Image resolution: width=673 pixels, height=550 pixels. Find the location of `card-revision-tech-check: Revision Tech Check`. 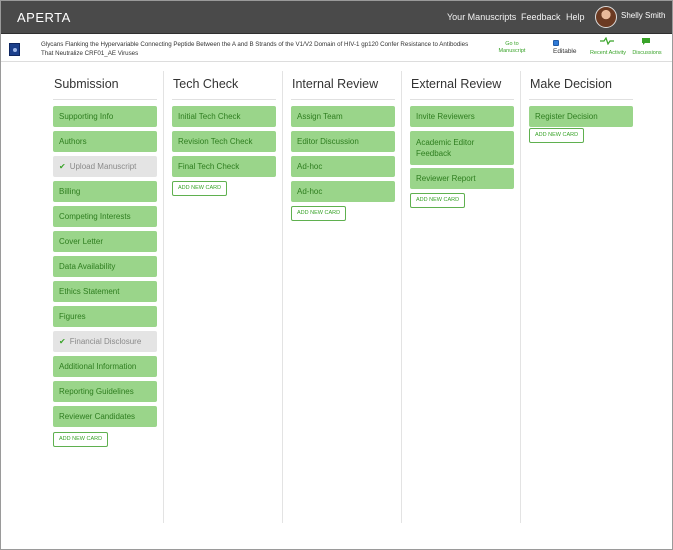

card-revision-tech-check: Revision Tech Check is located at coordinates (224, 141).